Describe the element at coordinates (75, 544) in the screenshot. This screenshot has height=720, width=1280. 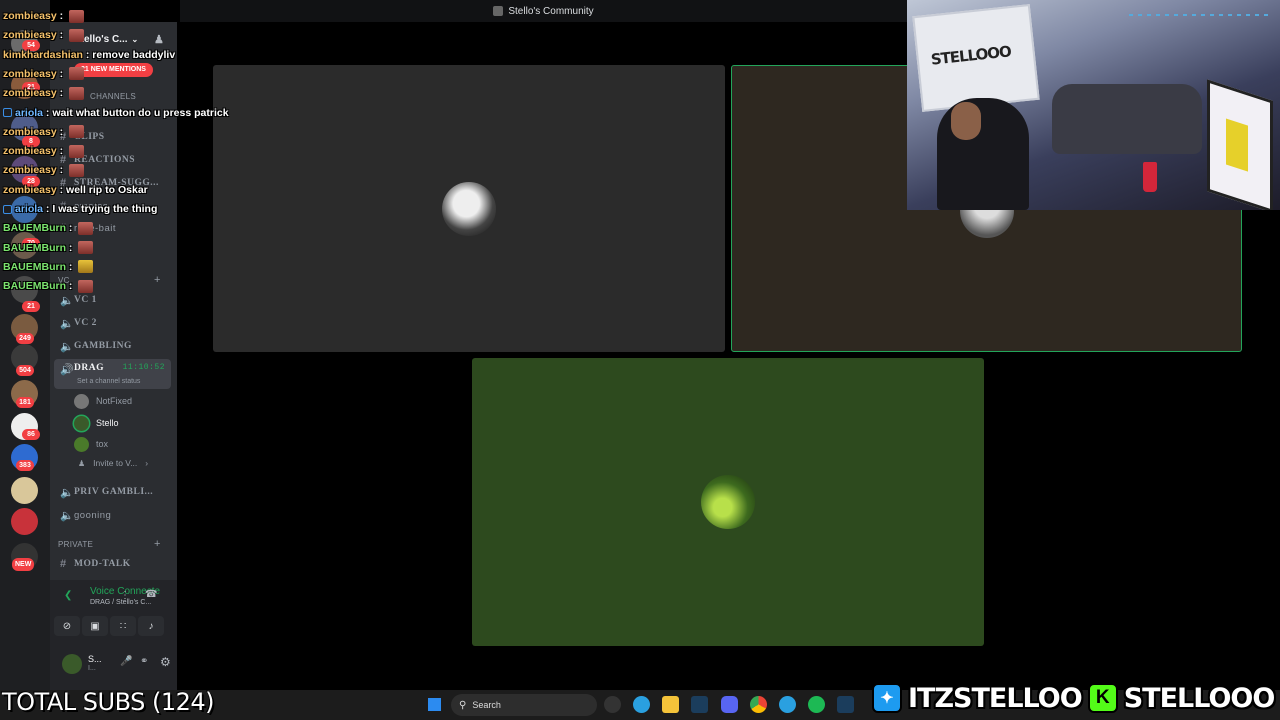
I see `category-private: PRIVATE` at that location.